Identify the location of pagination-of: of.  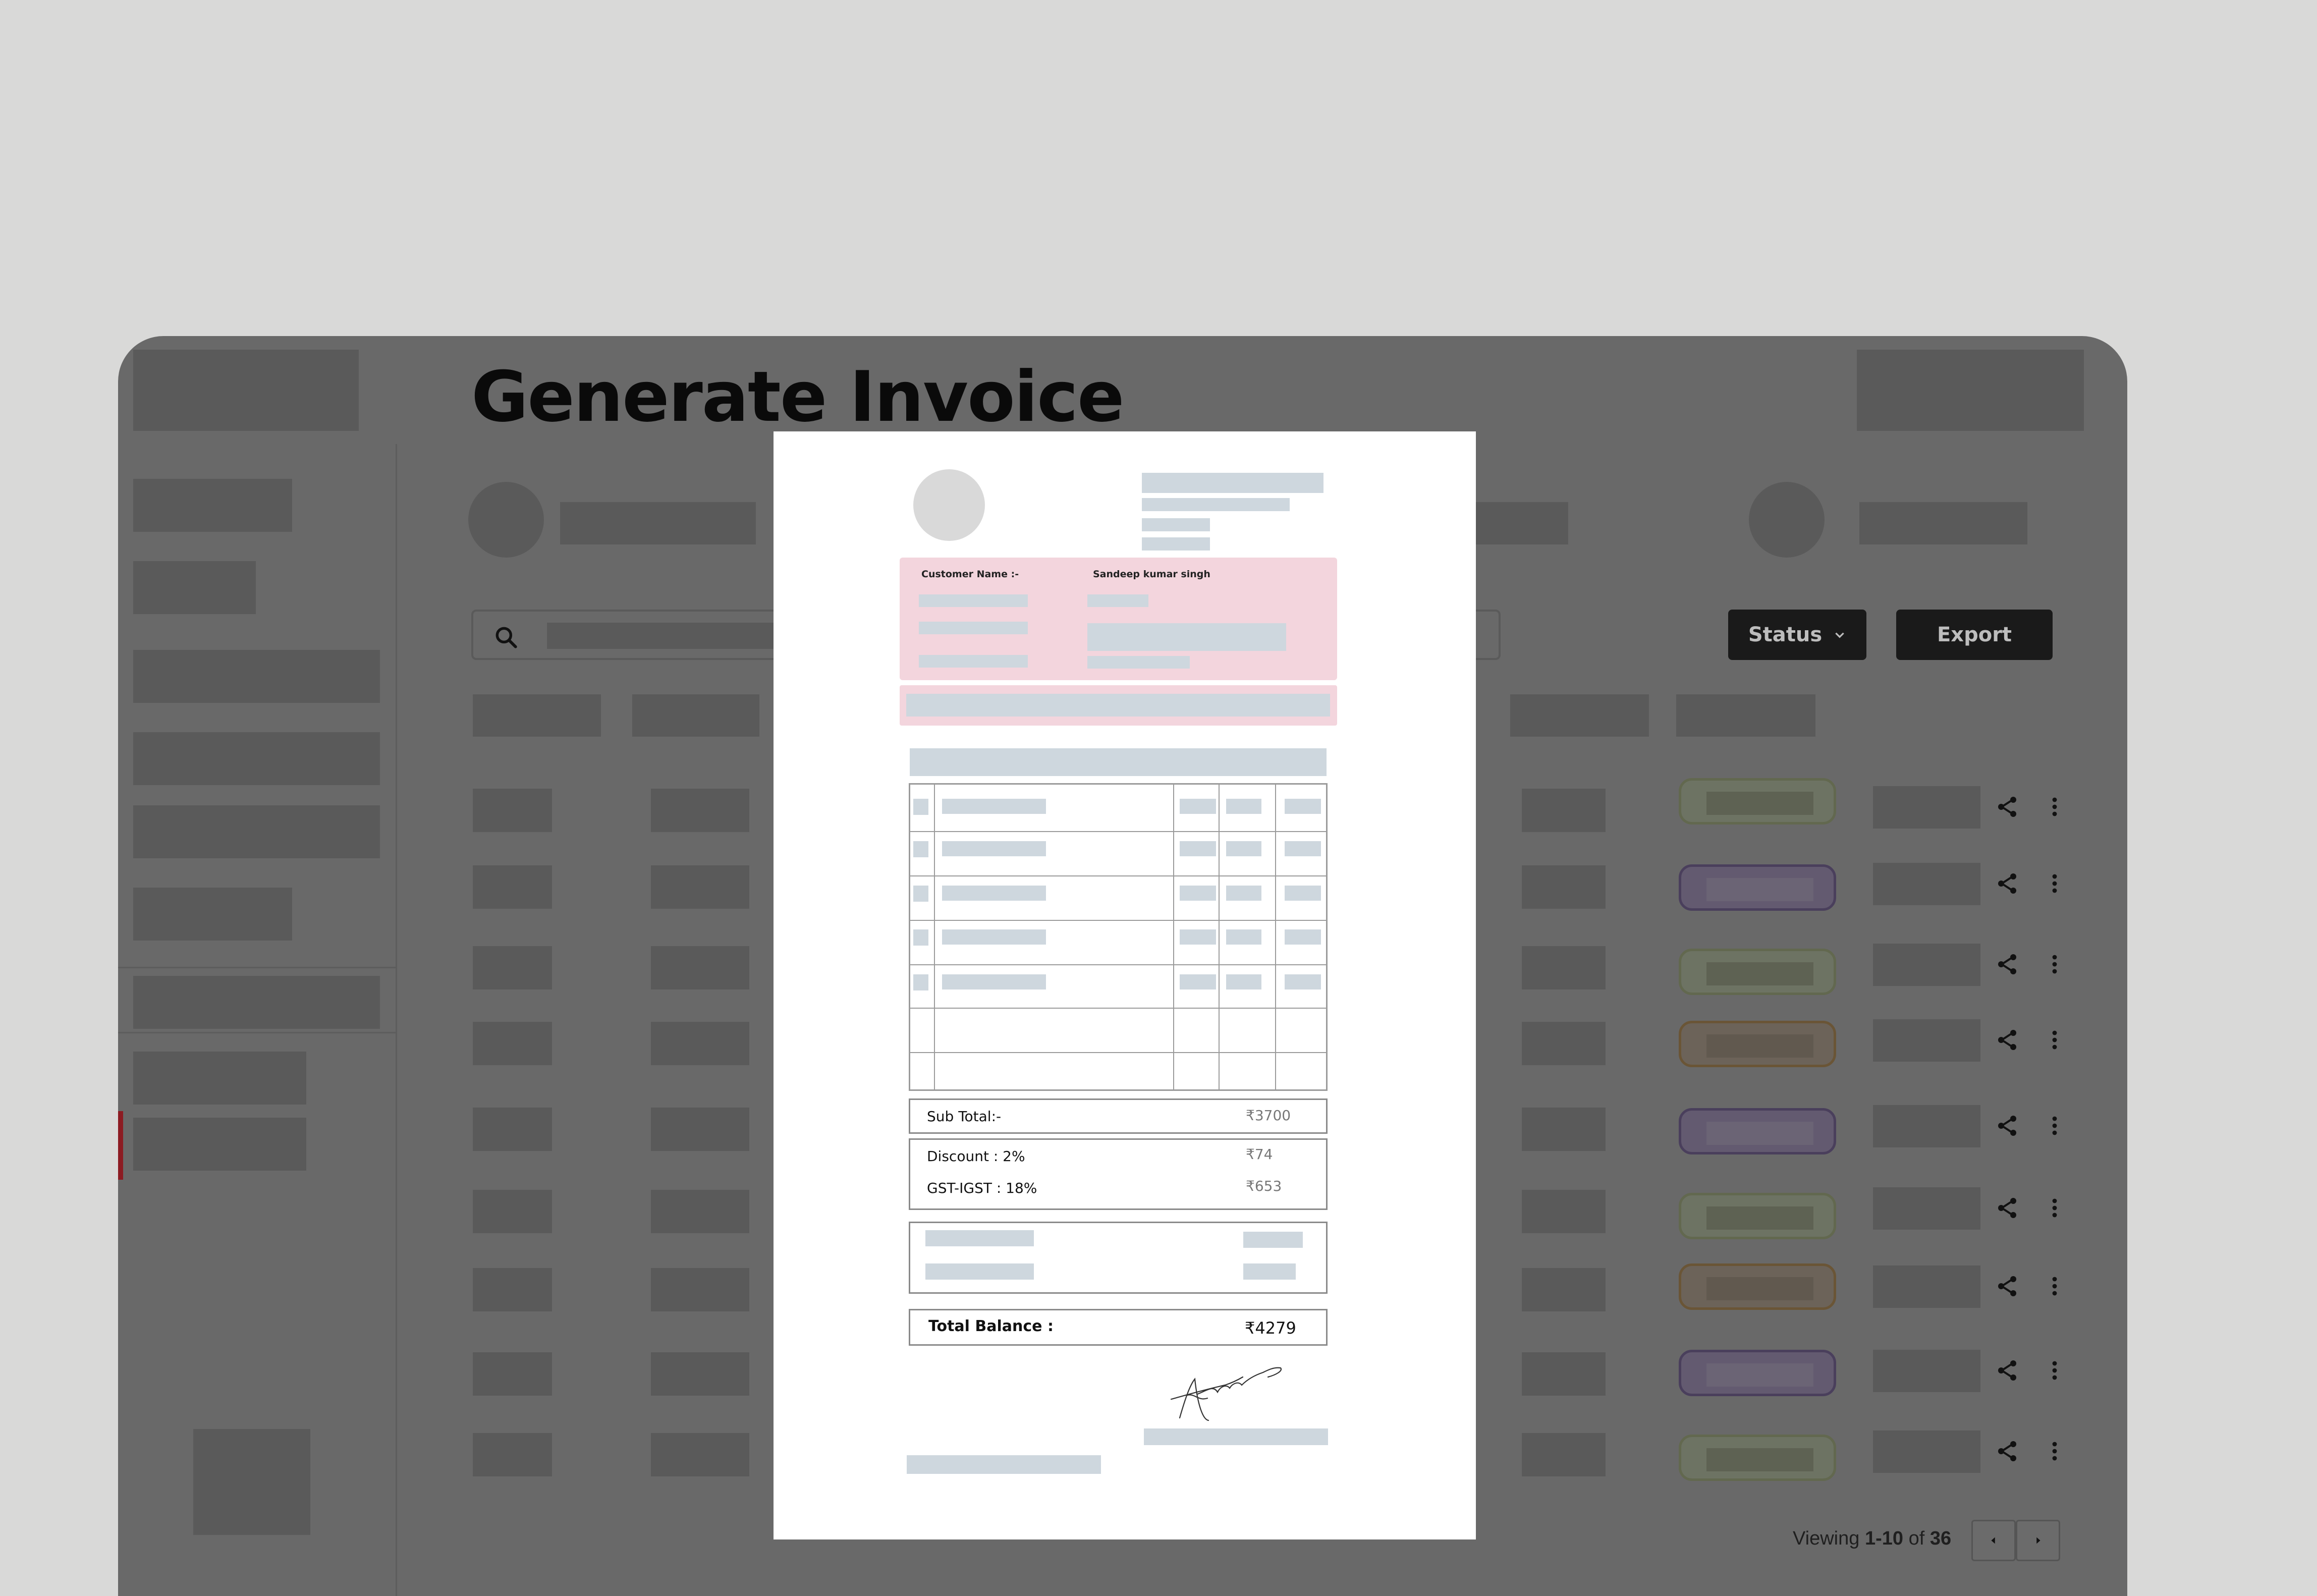
(1916, 1538).